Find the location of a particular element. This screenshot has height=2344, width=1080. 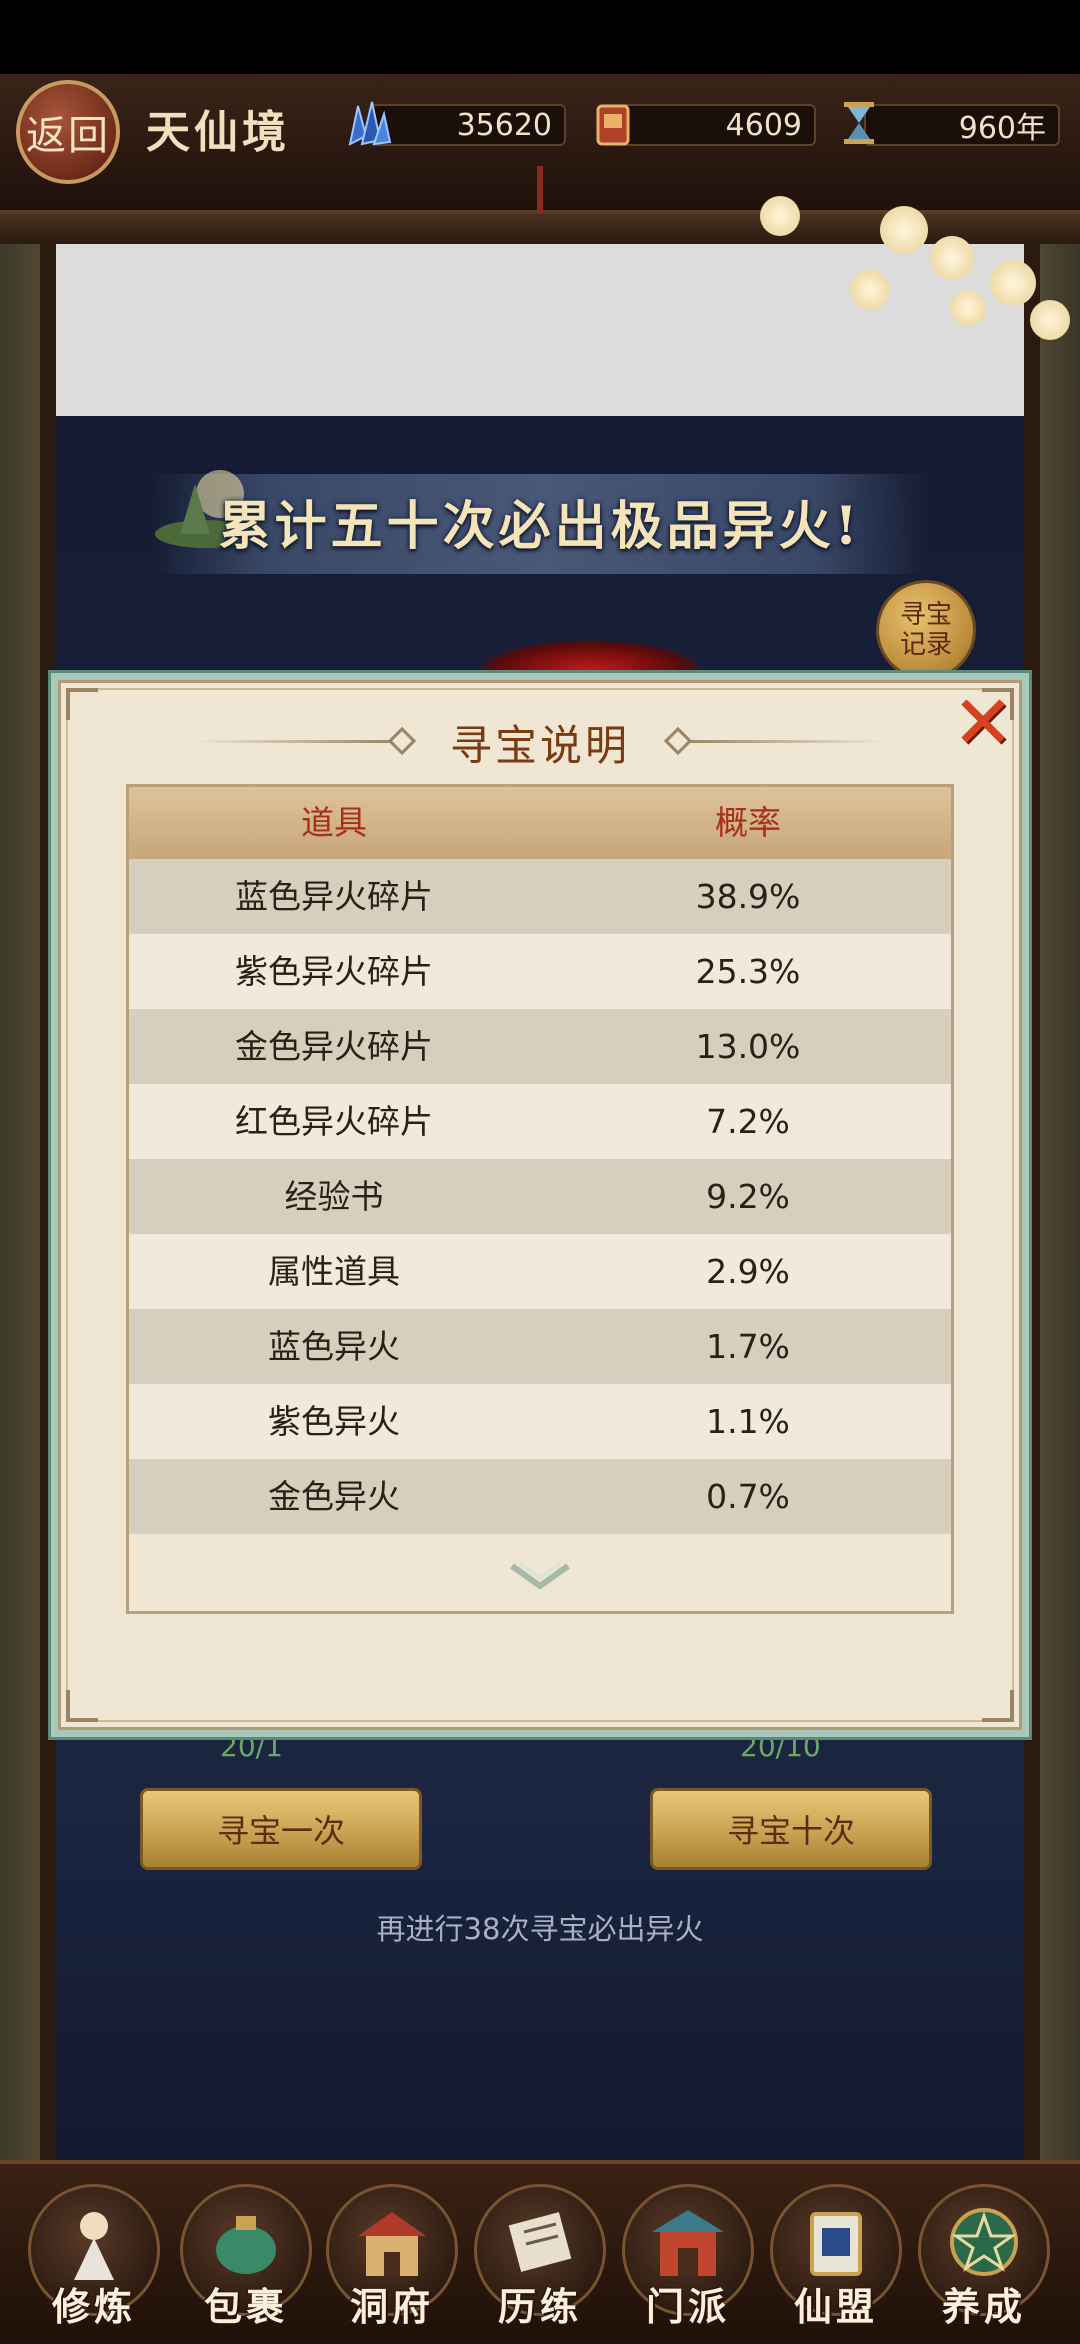

dialog-title: 寻宝说明 is located at coordinates (539, 745).